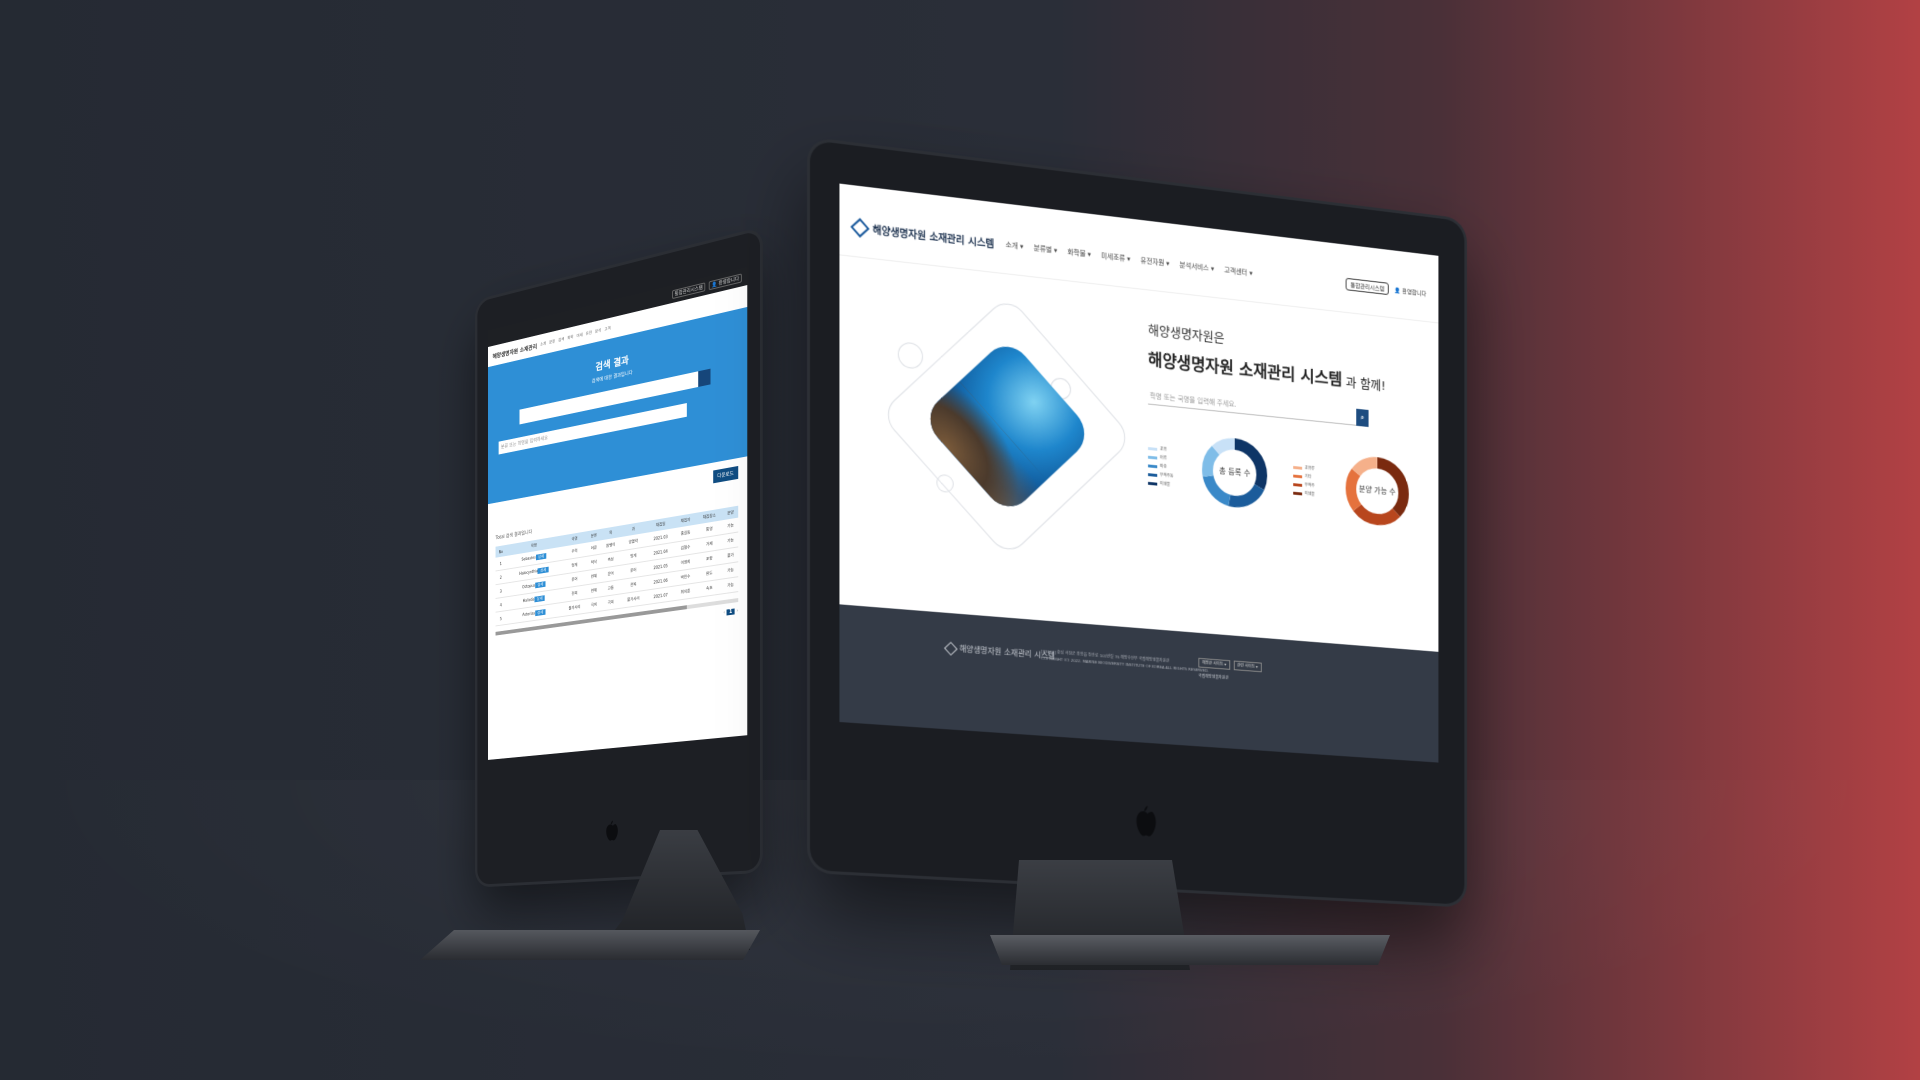 The image size is (1920, 1080). Describe the element at coordinates (1309, 468) in the screenshot. I see `legend-label: 포유류` at that location.